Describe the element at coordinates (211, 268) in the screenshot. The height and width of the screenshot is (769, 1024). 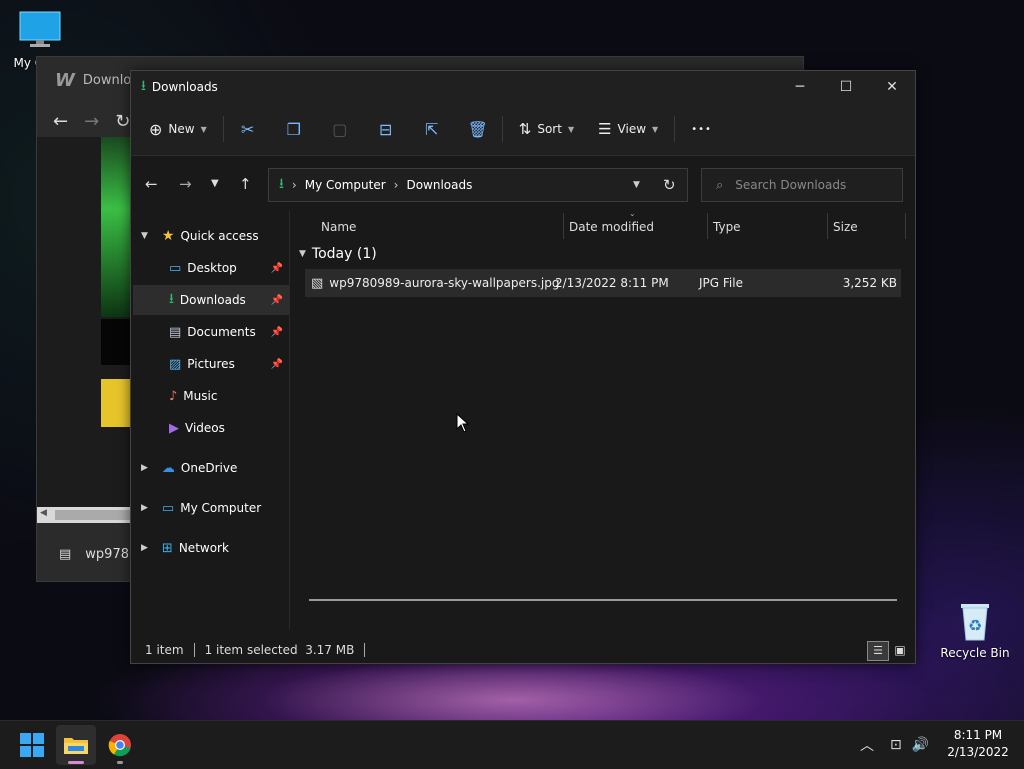
I see `nav-desktop: ▭ Desktop 📌` at that location.